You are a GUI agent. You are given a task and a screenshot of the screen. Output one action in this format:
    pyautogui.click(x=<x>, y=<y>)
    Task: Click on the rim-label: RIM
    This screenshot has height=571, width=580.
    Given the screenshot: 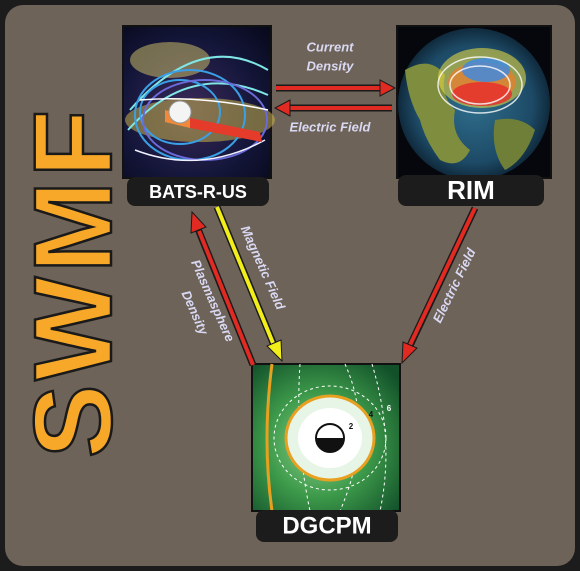 What is the action you would take?
    pyautogui.click(x=471, y=190)
    